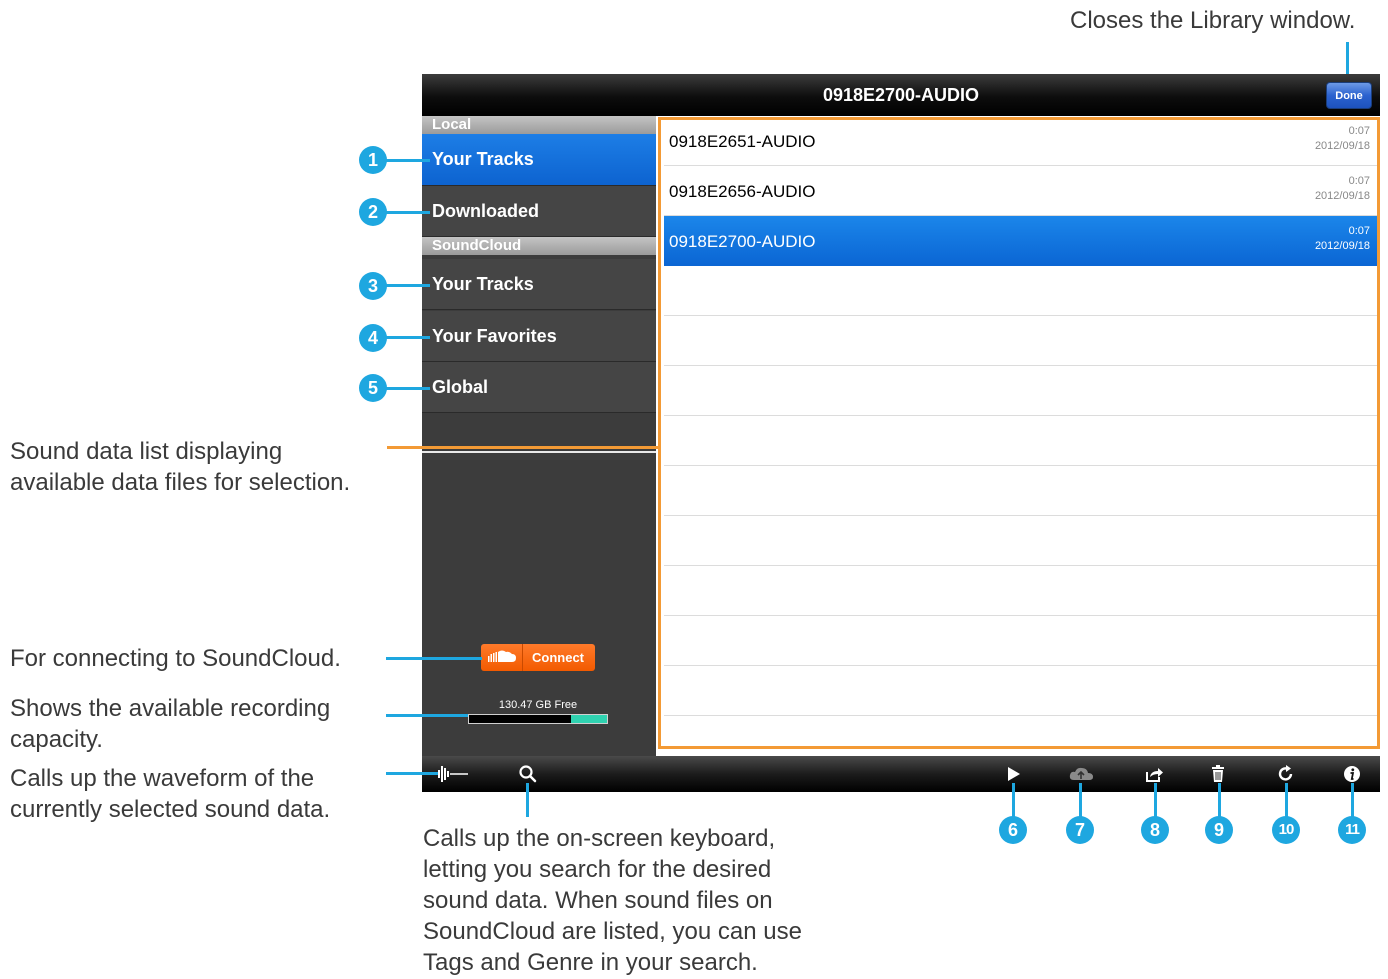 This screenshot has width=1388, height=979. Describe the element at coordinates (373, 286) in the screenshot. I see `callout-badge-3: 3` at that location.